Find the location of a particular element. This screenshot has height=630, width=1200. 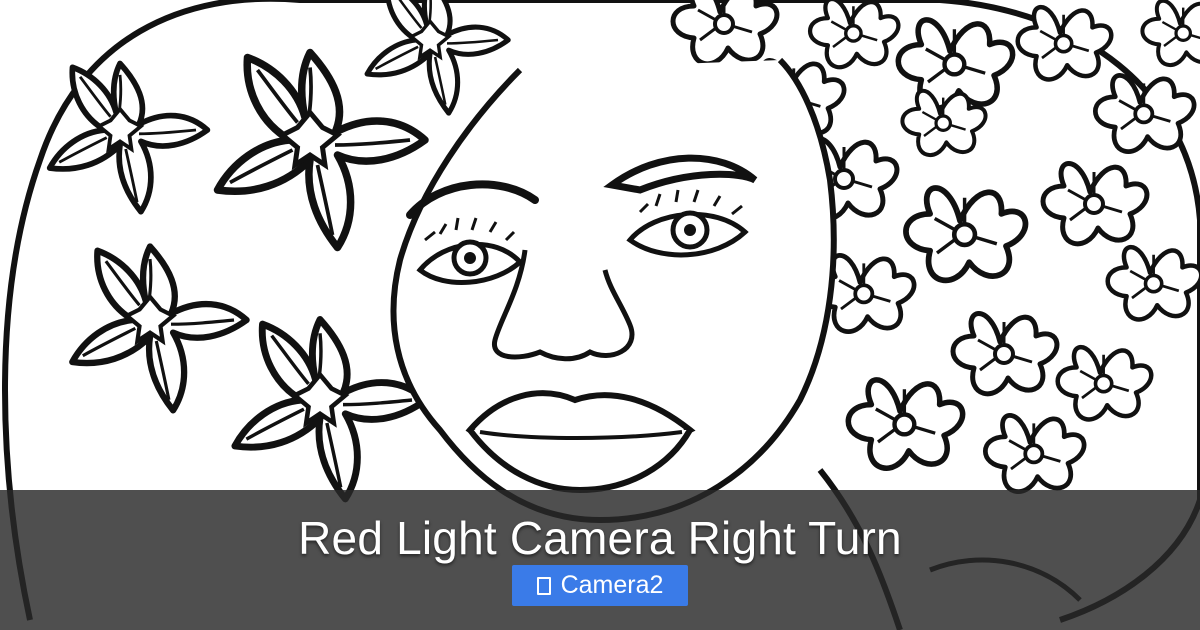

box-icon is located at coordinates (543, 585).